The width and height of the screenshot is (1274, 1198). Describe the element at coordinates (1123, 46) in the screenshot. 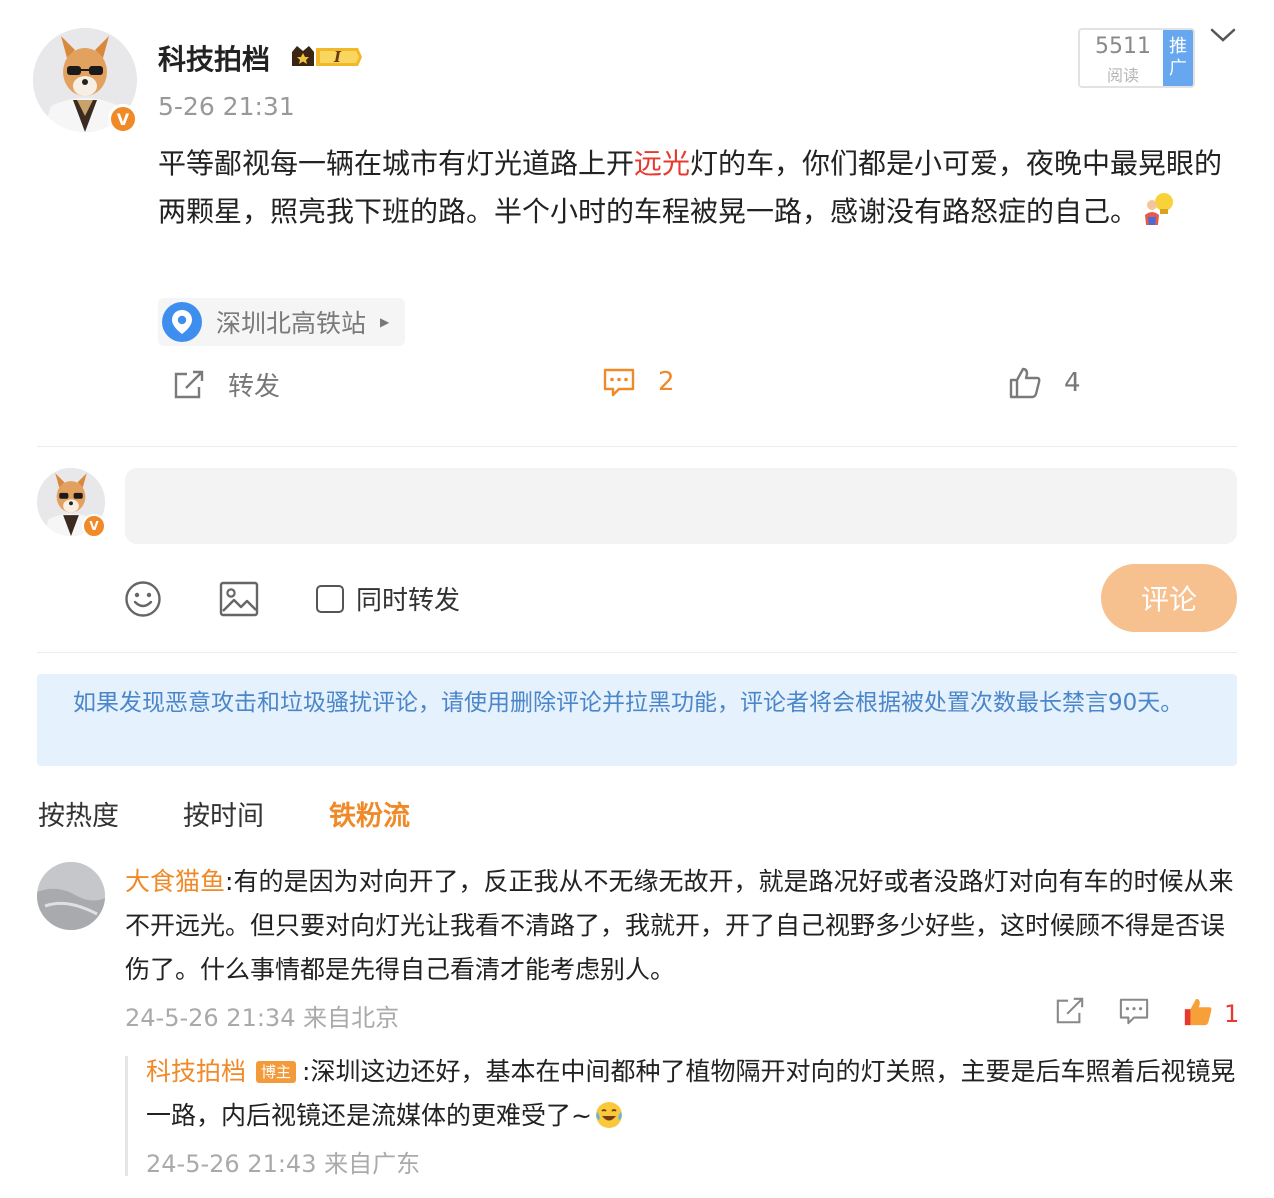

I see `read-count: 5511` at that location.